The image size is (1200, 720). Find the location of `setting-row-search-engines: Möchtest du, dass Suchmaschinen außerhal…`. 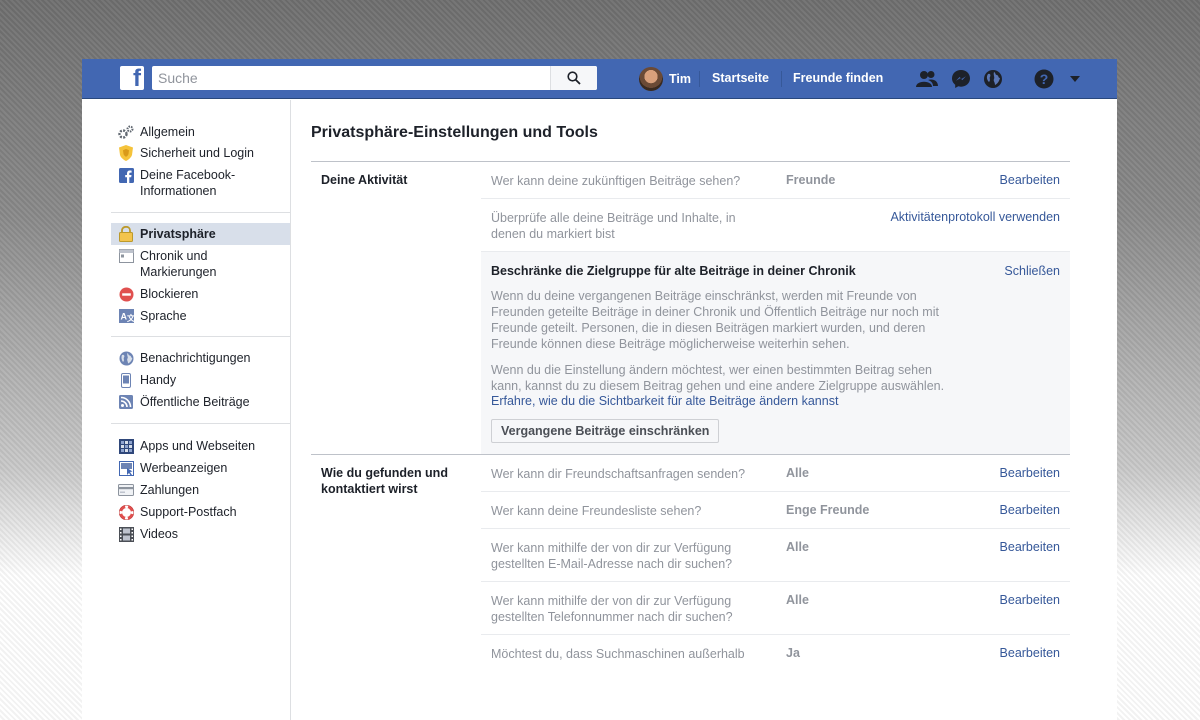

setting-row-search-engines: Möchtest du, dass Suchmaschinen außerhal… is located at coordinates (775, 661).